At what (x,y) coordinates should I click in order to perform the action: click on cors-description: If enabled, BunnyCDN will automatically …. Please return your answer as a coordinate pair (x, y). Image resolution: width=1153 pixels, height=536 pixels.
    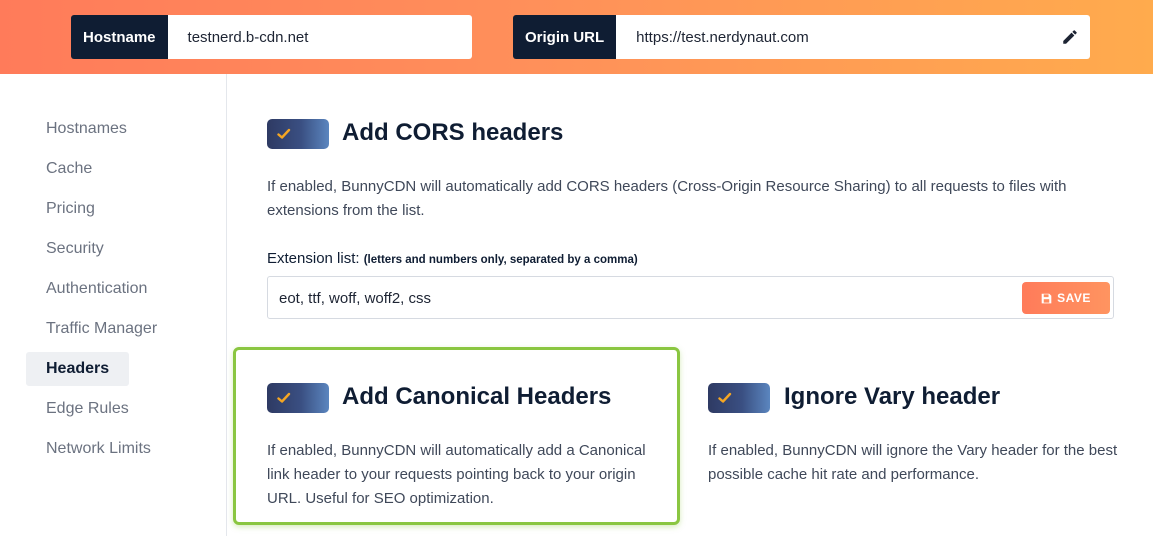
    Looking at the image, I should click on (667, 198).